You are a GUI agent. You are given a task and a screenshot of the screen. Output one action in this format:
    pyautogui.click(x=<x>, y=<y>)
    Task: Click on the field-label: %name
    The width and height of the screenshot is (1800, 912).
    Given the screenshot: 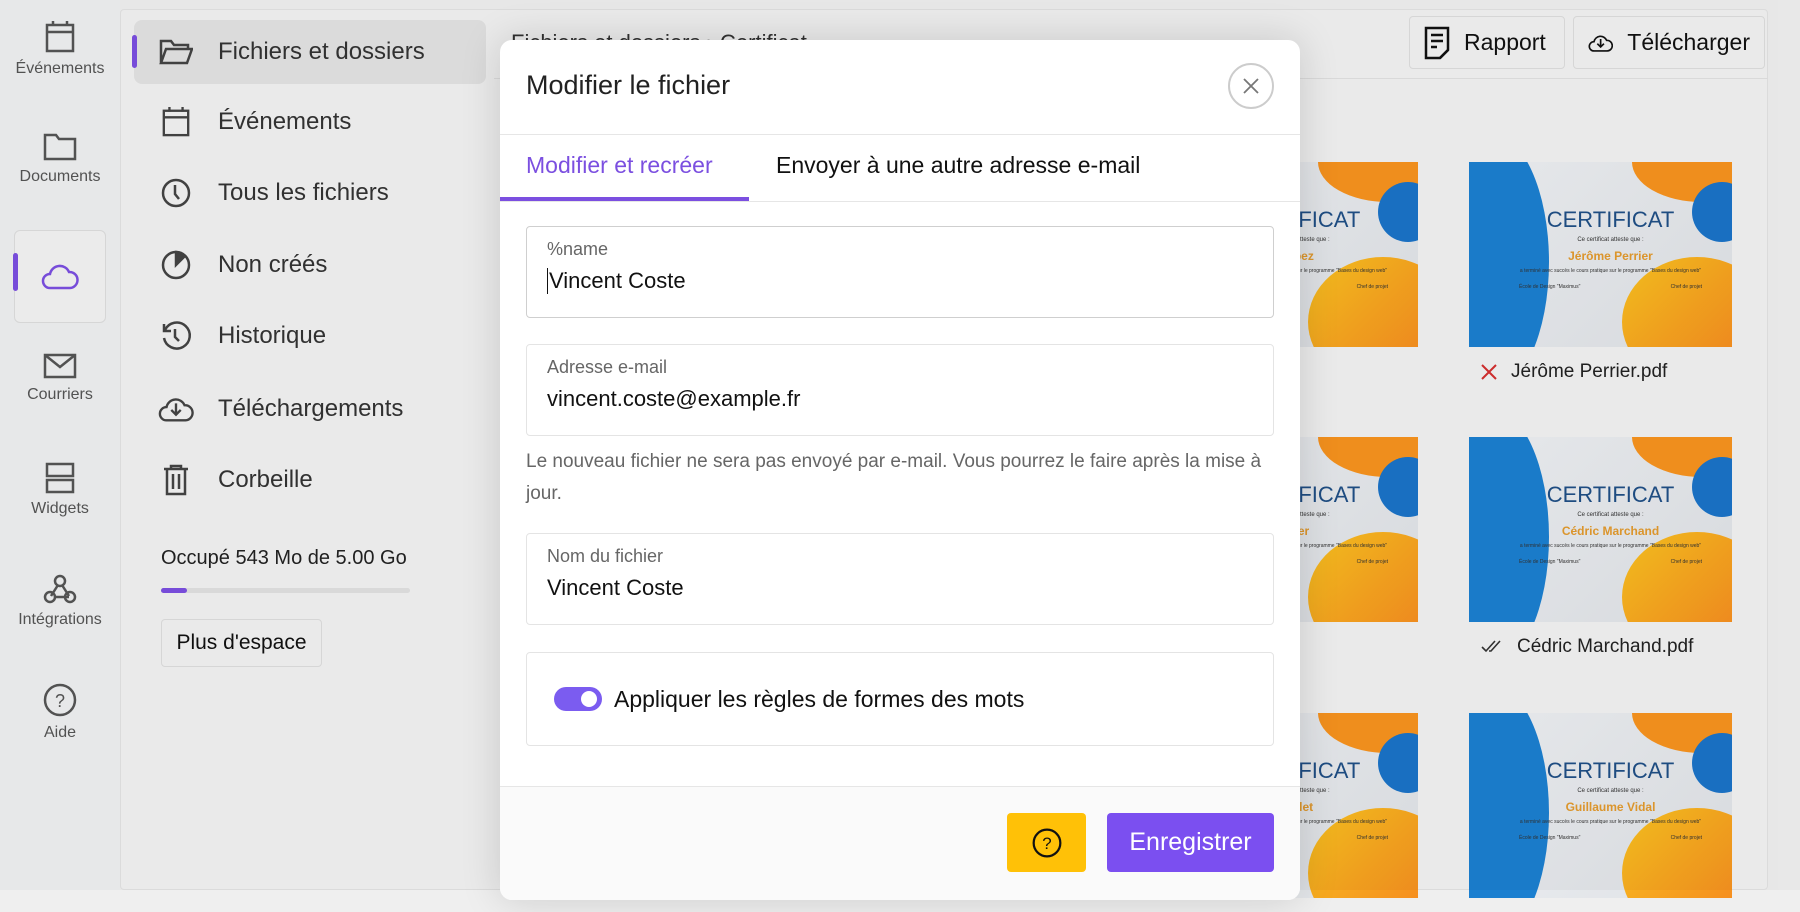 What is the action you would take?
    pyautogui.click(x=578, y=249)
    